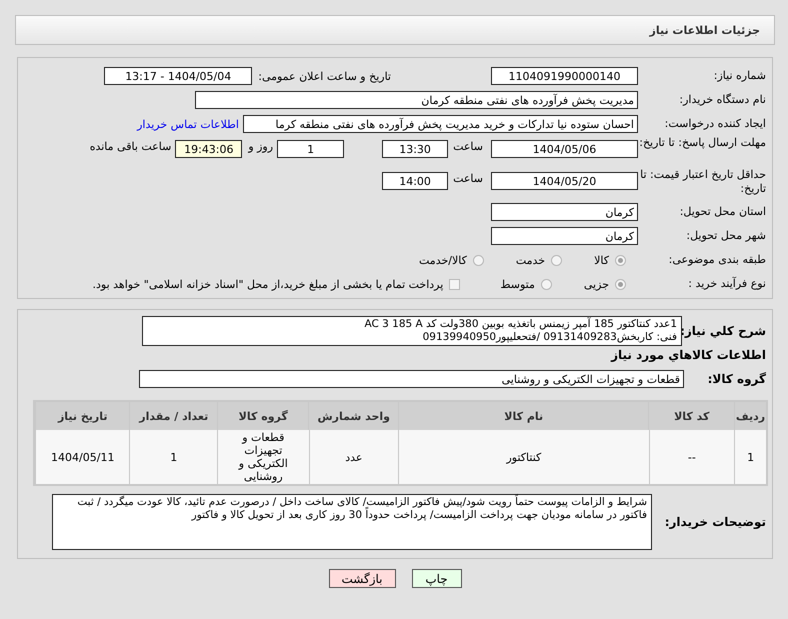  What do you see at coordinates (715, 124) in the screenshot?
I see `field-label: ایجاد کننده درخواست:` at bounding box center [715, 124].